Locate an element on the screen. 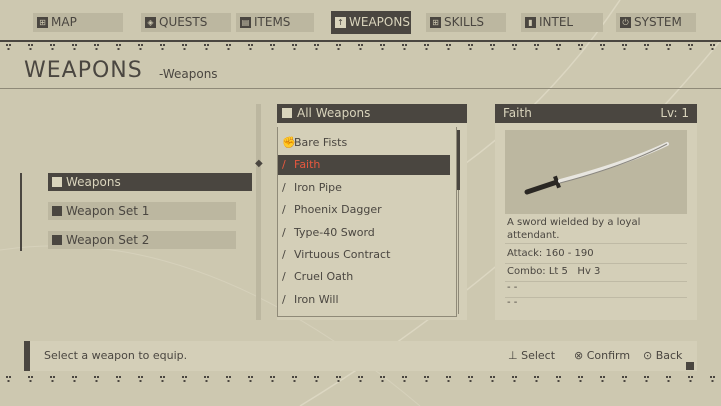  ability-slot-2: - - is located at coordinates (512, 302).